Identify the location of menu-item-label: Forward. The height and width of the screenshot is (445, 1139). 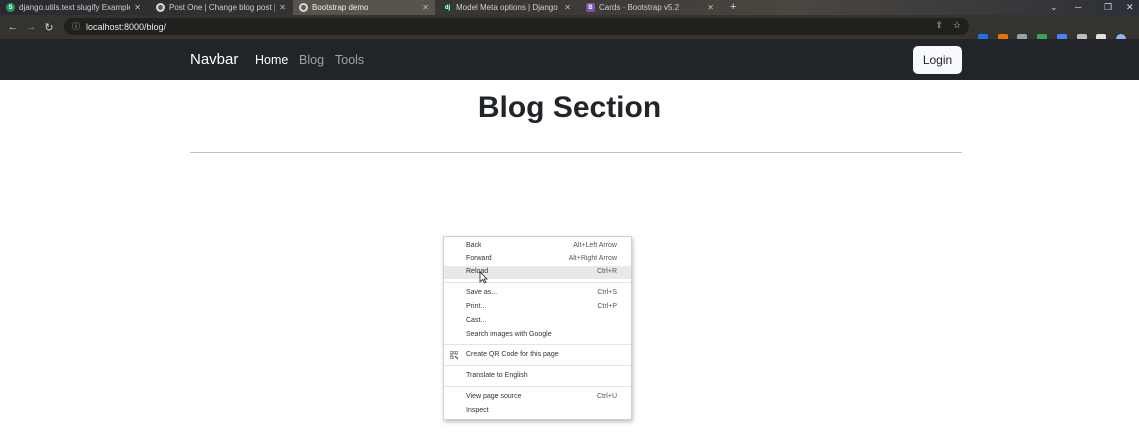
(479, 258).